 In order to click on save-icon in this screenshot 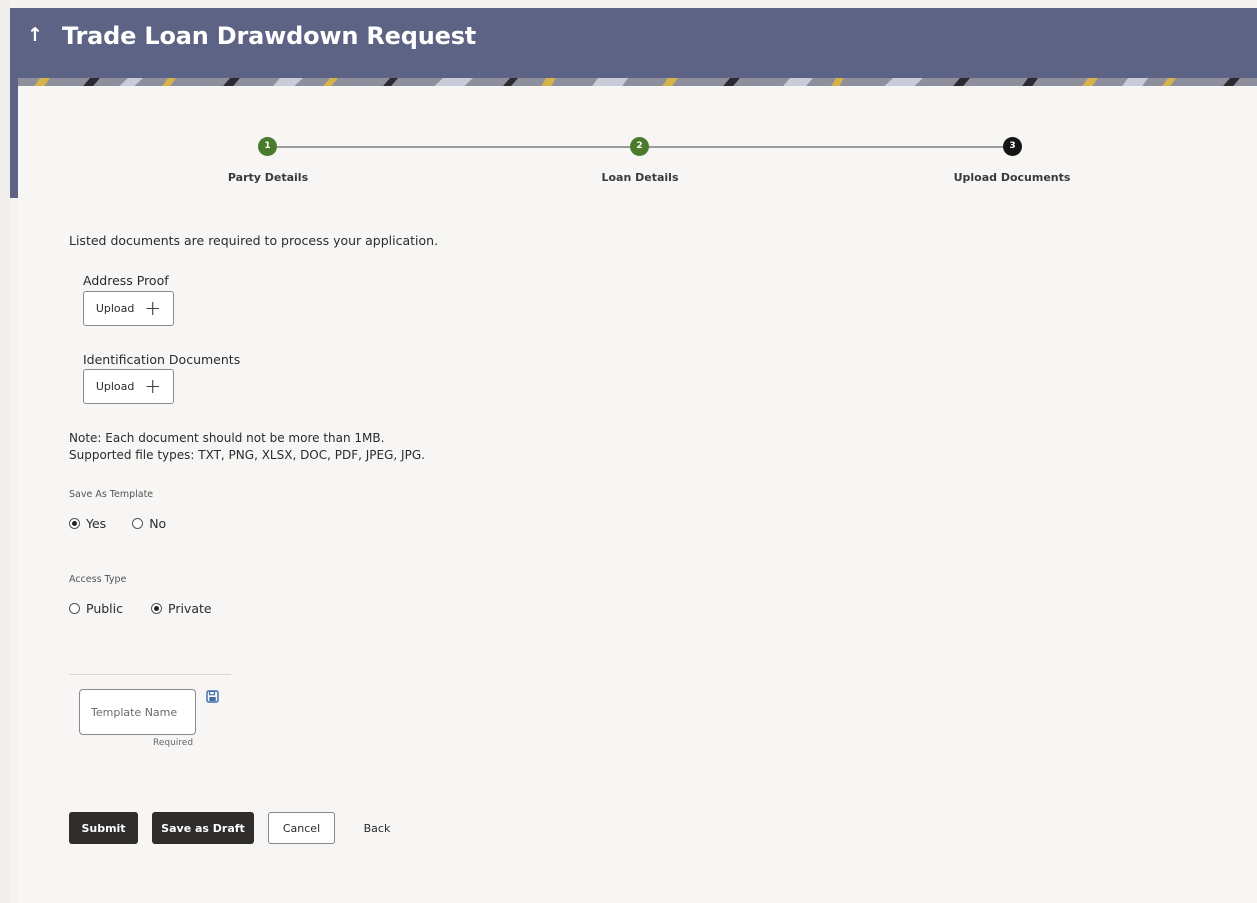, I will do `click(212, 696)`.